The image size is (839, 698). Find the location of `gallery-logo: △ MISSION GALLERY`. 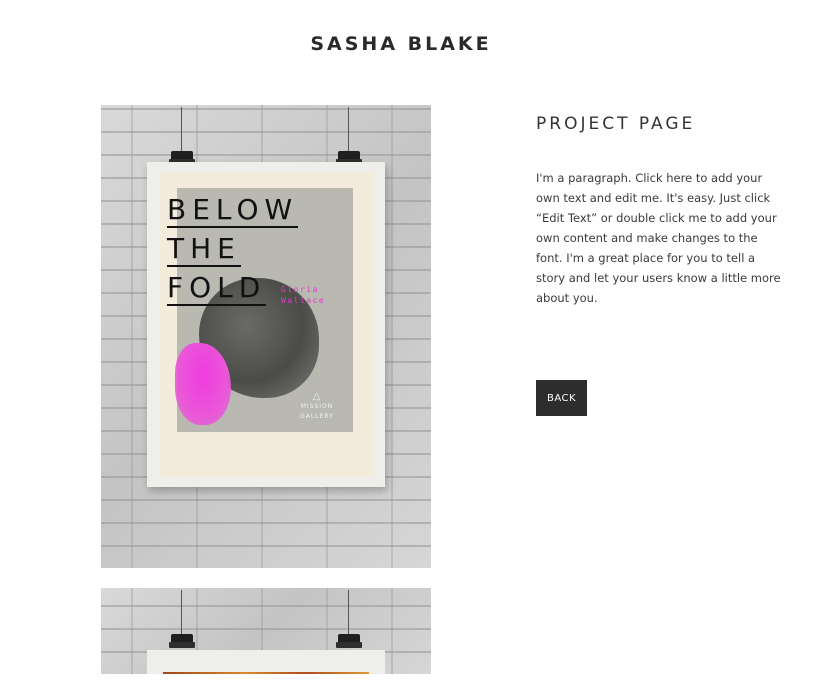

gallery-logo: △ MISSION GALLERY is located at coordinates (317, 407).